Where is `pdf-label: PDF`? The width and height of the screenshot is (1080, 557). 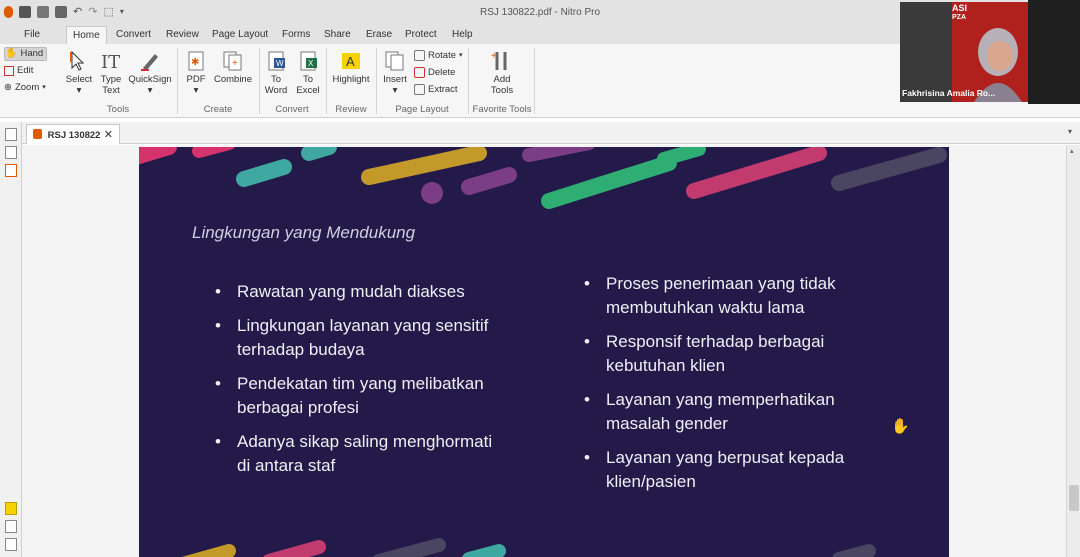 pdf-label: PDF is located at coordinates (196, 79).